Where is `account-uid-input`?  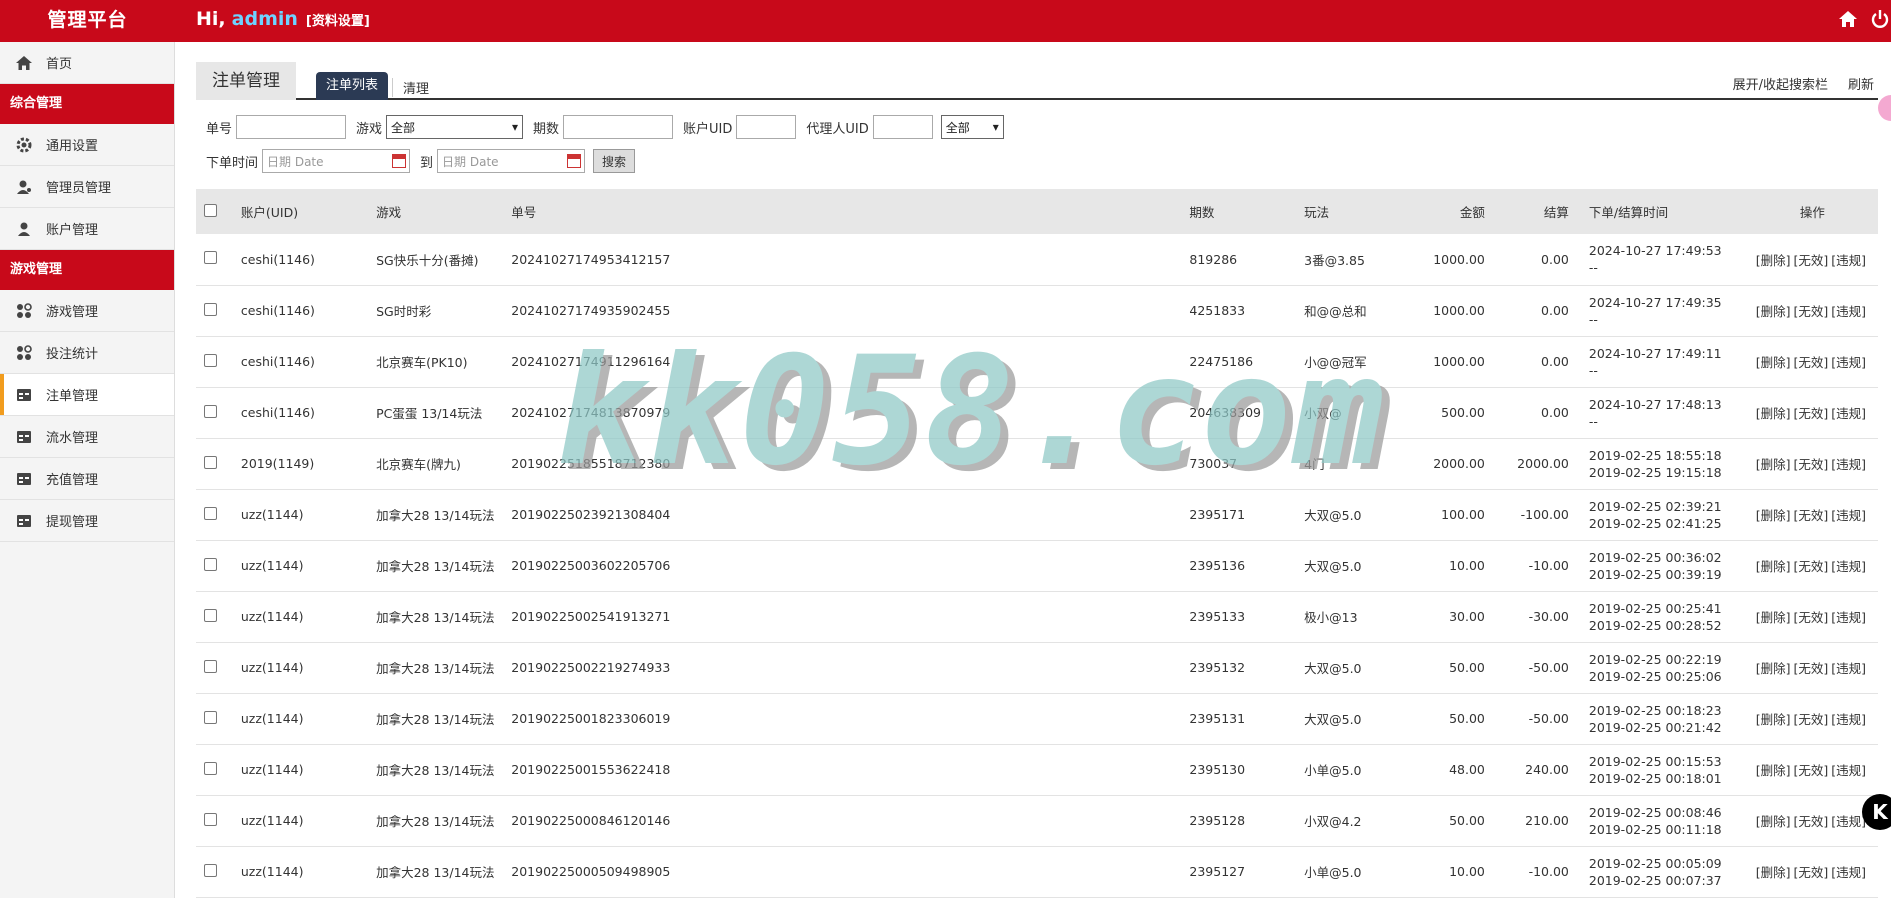 account-uid-input is located at coordinates (766, 127).